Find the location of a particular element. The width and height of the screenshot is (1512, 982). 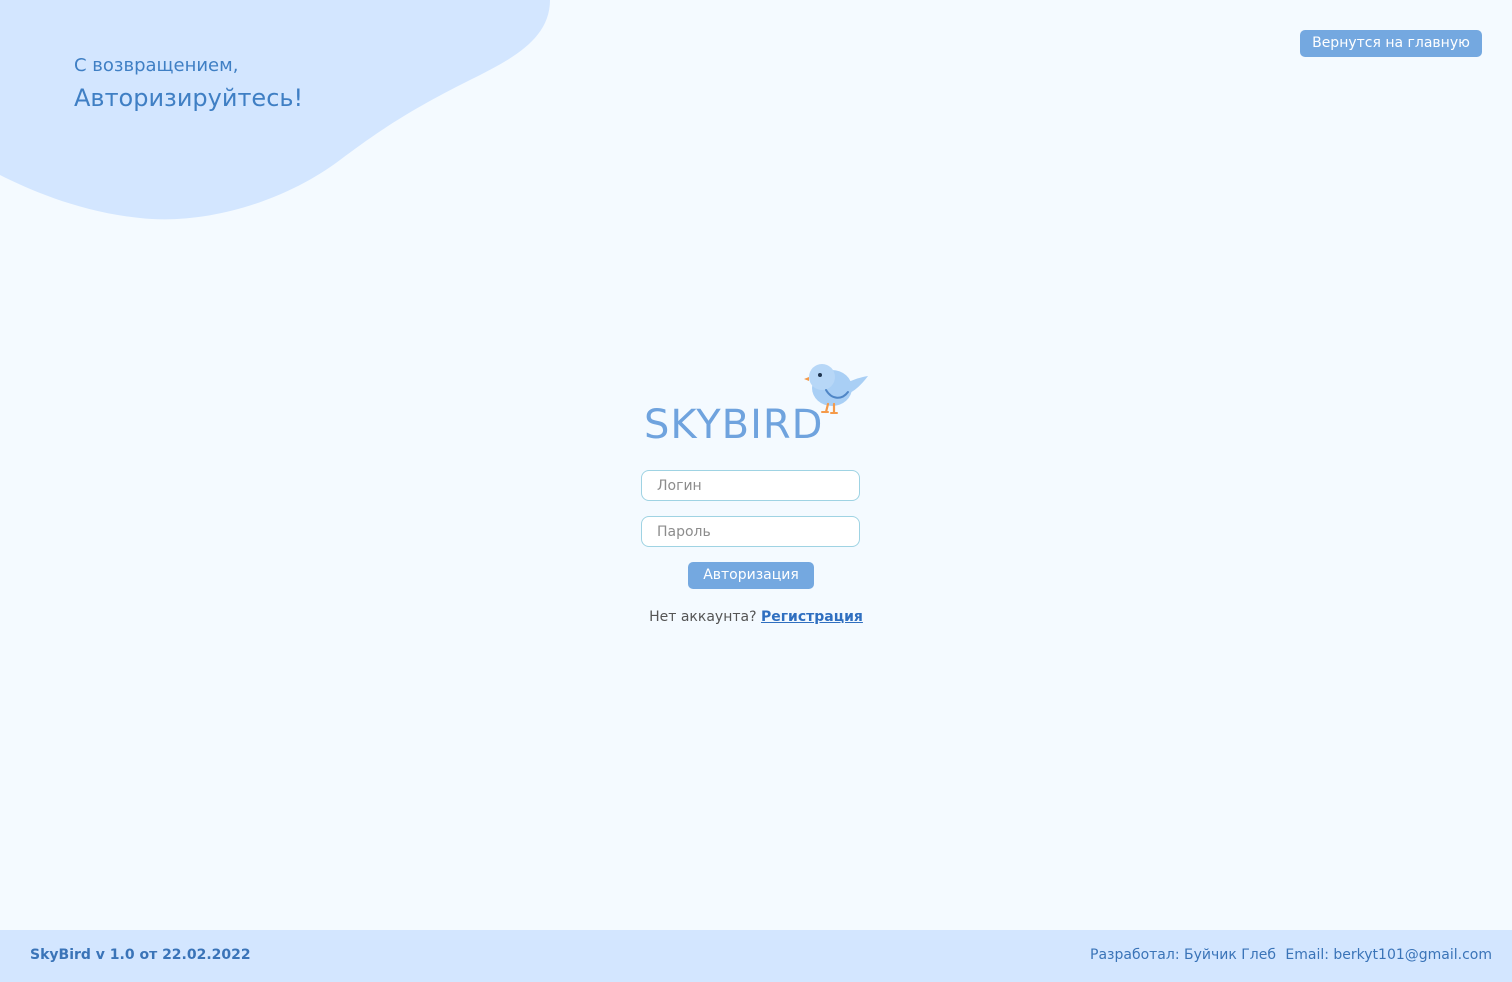

greeting: С возвращением, Авторизируйтесь! is located at coordinates (188, 83).